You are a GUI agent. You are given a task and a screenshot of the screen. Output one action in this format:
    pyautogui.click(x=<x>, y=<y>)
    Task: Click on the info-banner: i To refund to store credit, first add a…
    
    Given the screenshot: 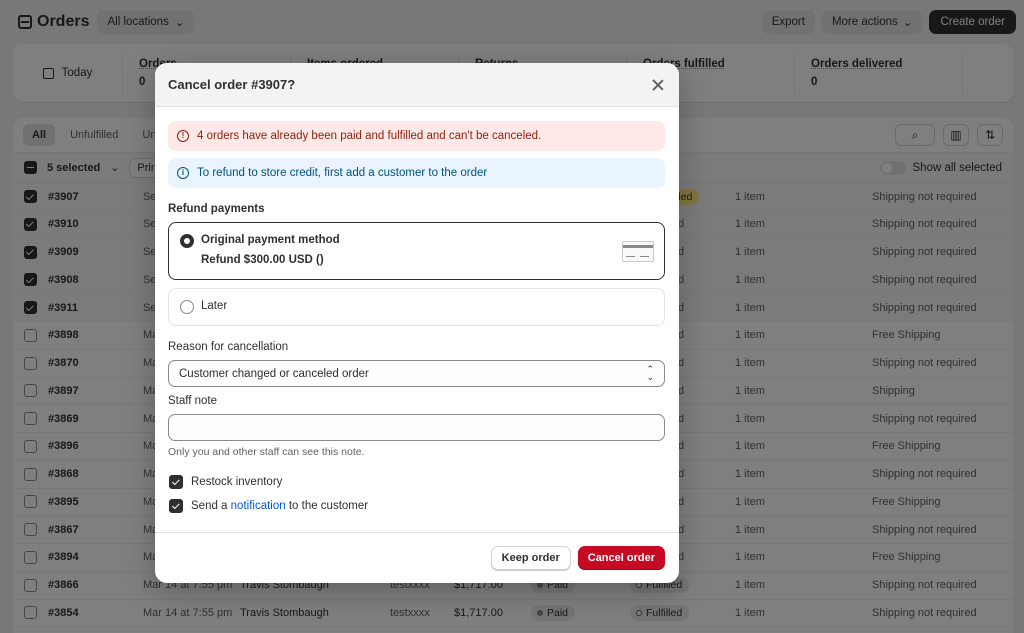 What is the action you would take?
    pyautogui.click(x=416, y=173)
    